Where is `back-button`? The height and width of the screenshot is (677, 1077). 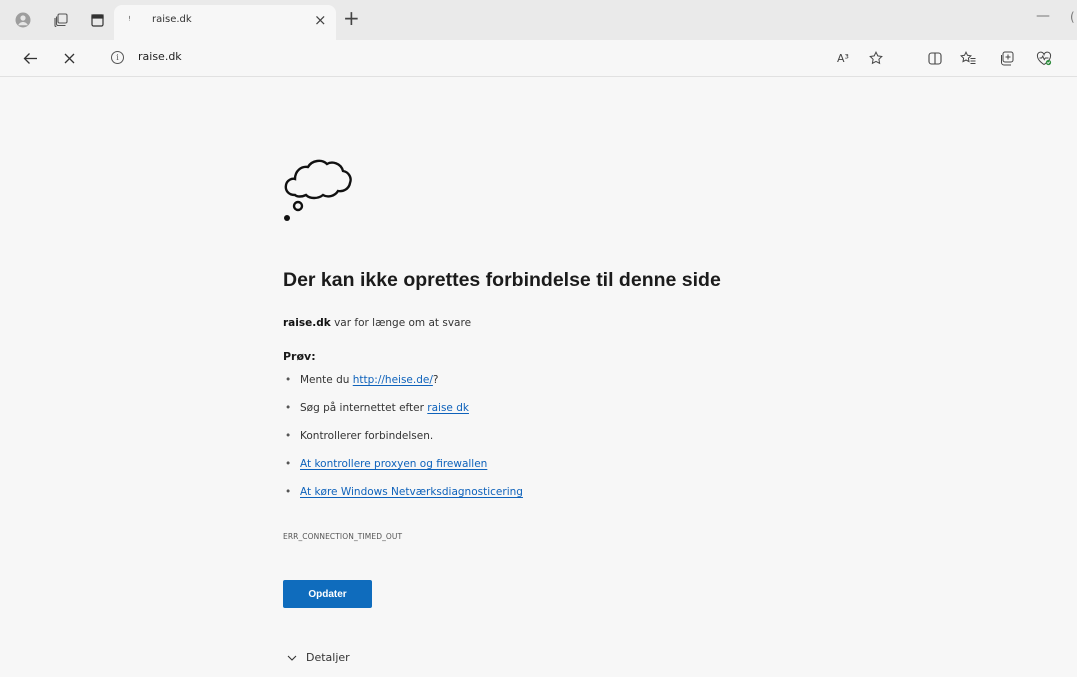
back-button is located at coordinates (30, 58).